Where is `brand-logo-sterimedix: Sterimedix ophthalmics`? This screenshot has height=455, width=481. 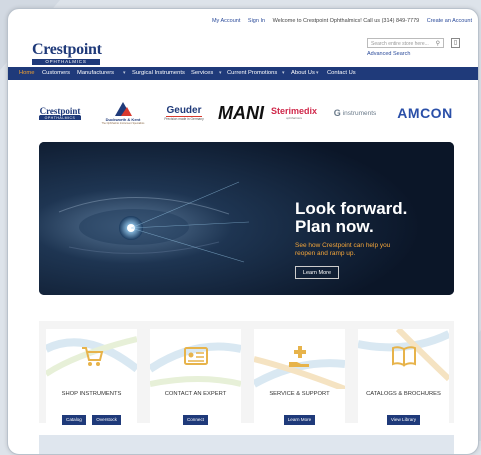 brand-logo-sterimedix: Sterimedix ophthalmics is located at coordinates (294, 113).